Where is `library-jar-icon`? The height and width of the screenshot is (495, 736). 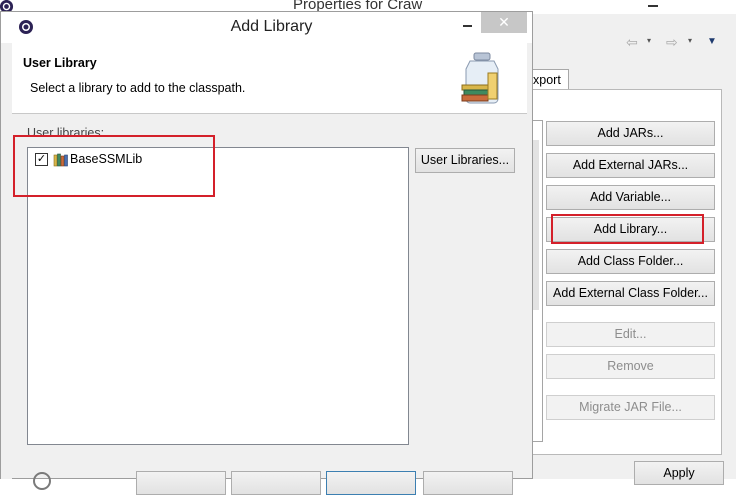
library-jar-icon is located at coordinates (480, 78).